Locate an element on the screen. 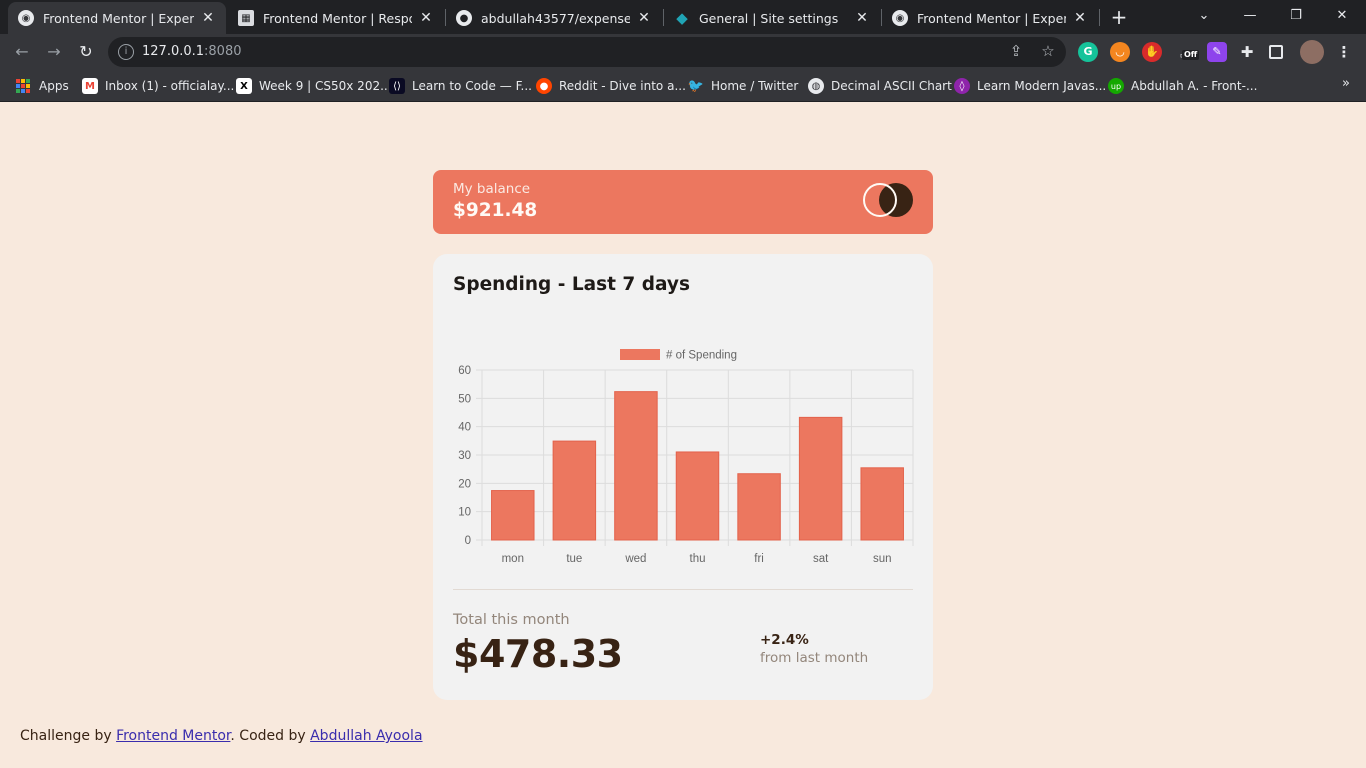 The image size is (1366, 768). bar-fri is located at coordinates (759, 507).